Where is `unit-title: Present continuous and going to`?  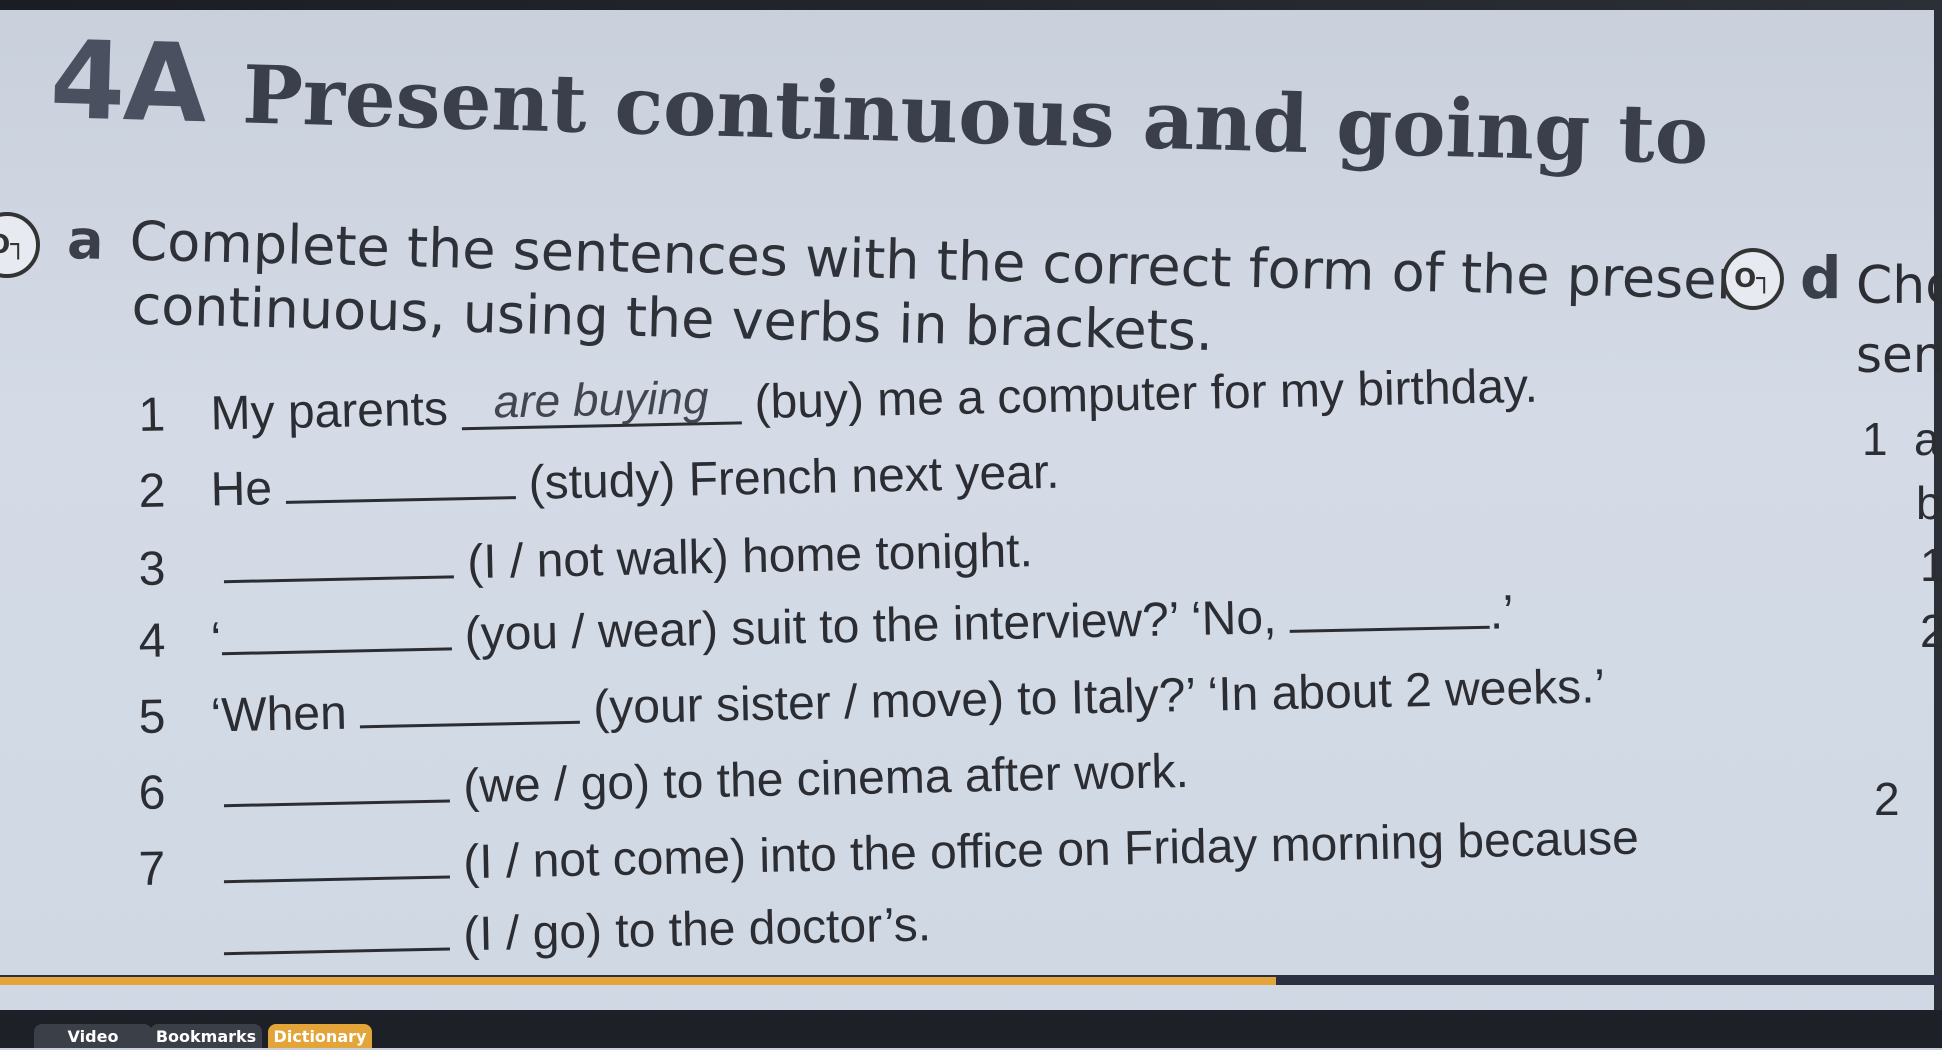
unit-title: Present continuous and going to is located at coordinates (975, 115).